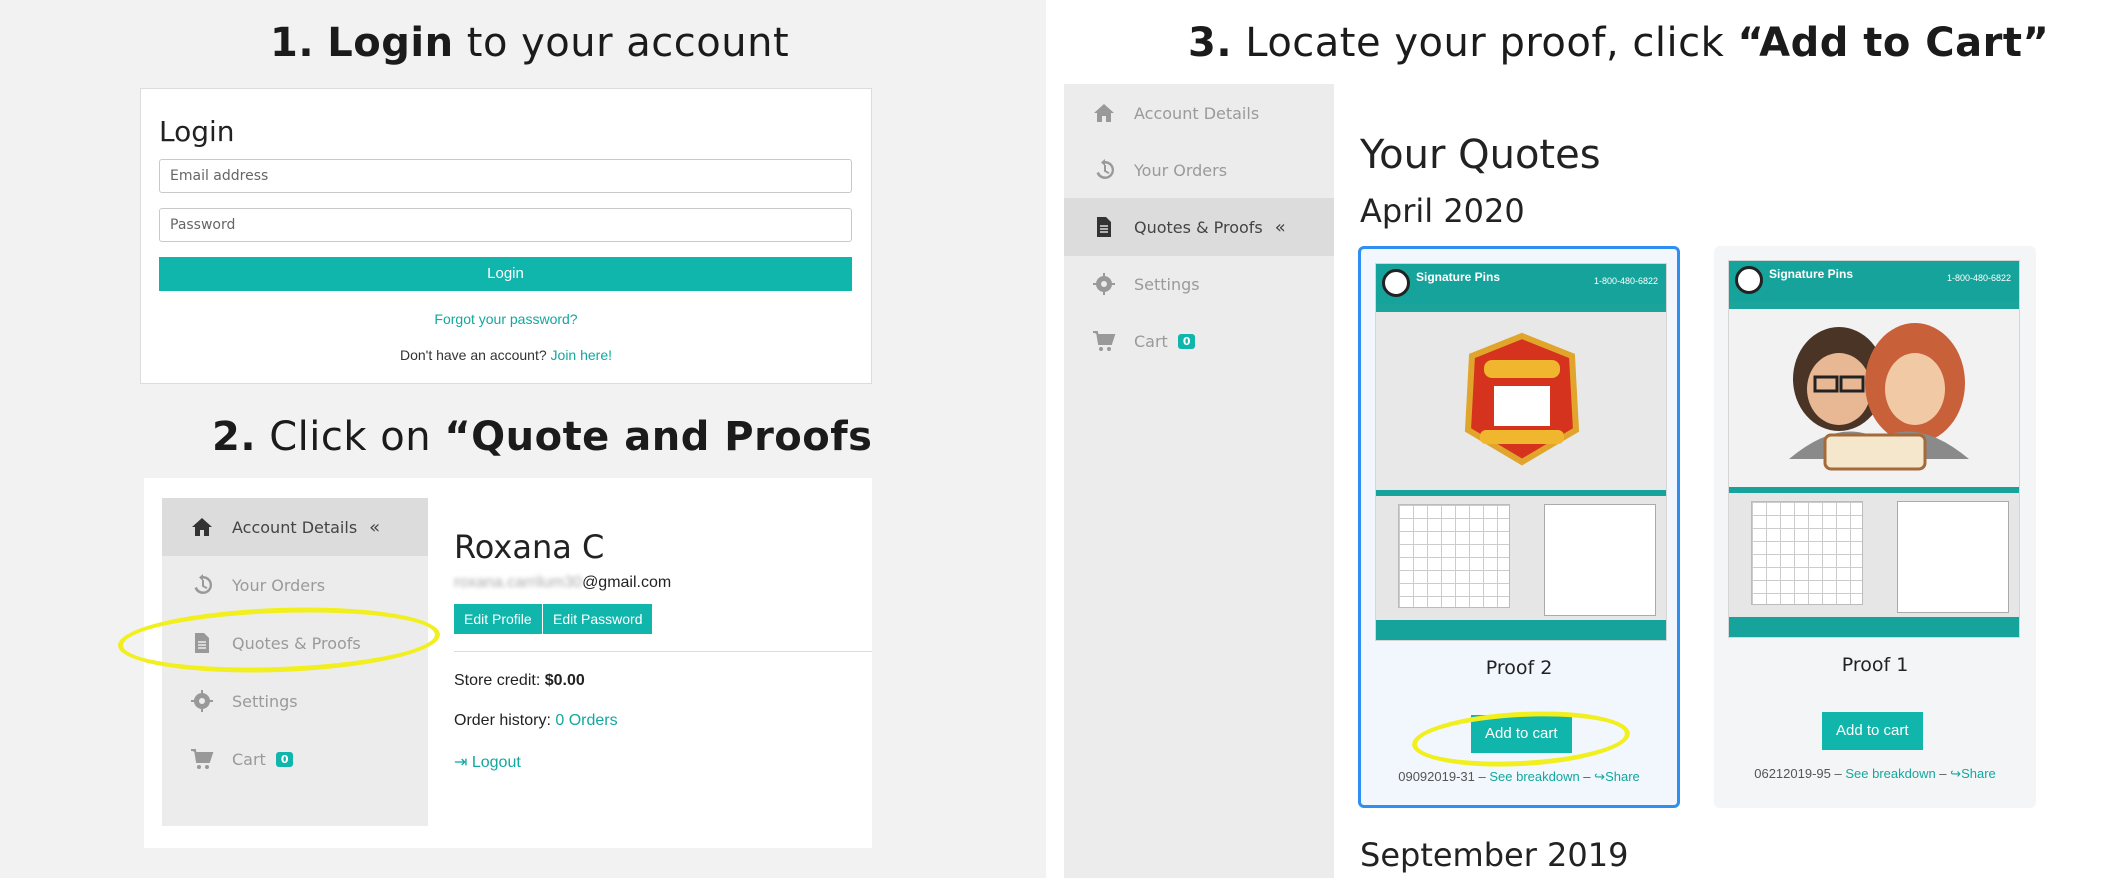 The width and height of the screenshot is (2107, 878). What do you see at coordinates (292, 43) in the screenshot?
I see `step1-number: 1.` at bounding box center [292, 43].